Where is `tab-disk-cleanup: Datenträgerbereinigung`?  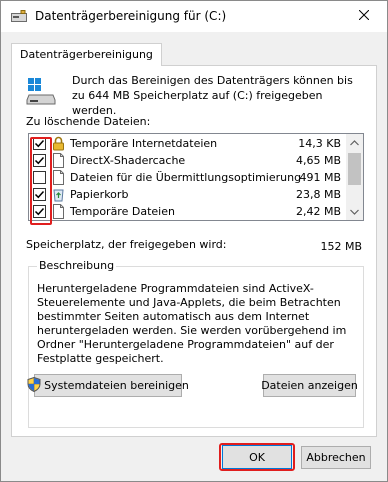
tab-disk-cleanup: Datenträgerbereinigung is located at coordinates (86, 54).